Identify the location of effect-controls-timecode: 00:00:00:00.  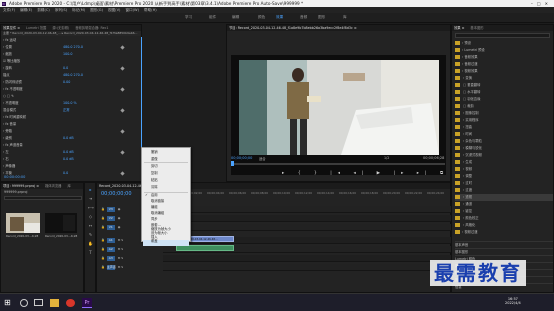
(14, 177).